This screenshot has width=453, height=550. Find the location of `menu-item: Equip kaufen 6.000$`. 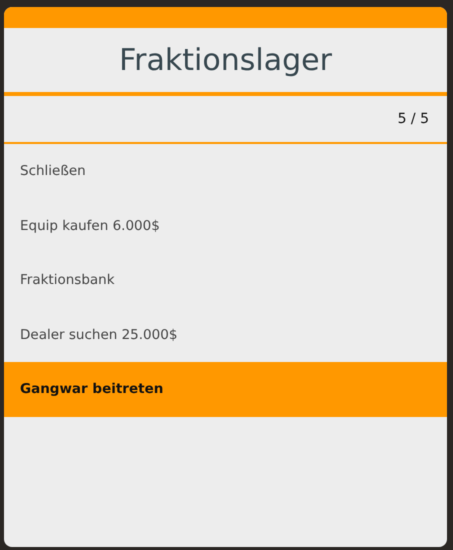

menu-item: Equip kaufen 6.000$ is located at coordinates (225, 225).